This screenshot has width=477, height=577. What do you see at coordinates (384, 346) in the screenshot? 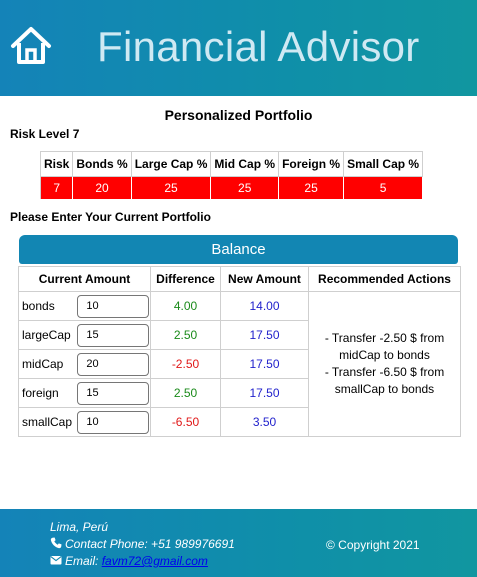
I see `recommended-action: - Transfer -2.50 $ from midCap to bonds` at bounding box center [384, 346].